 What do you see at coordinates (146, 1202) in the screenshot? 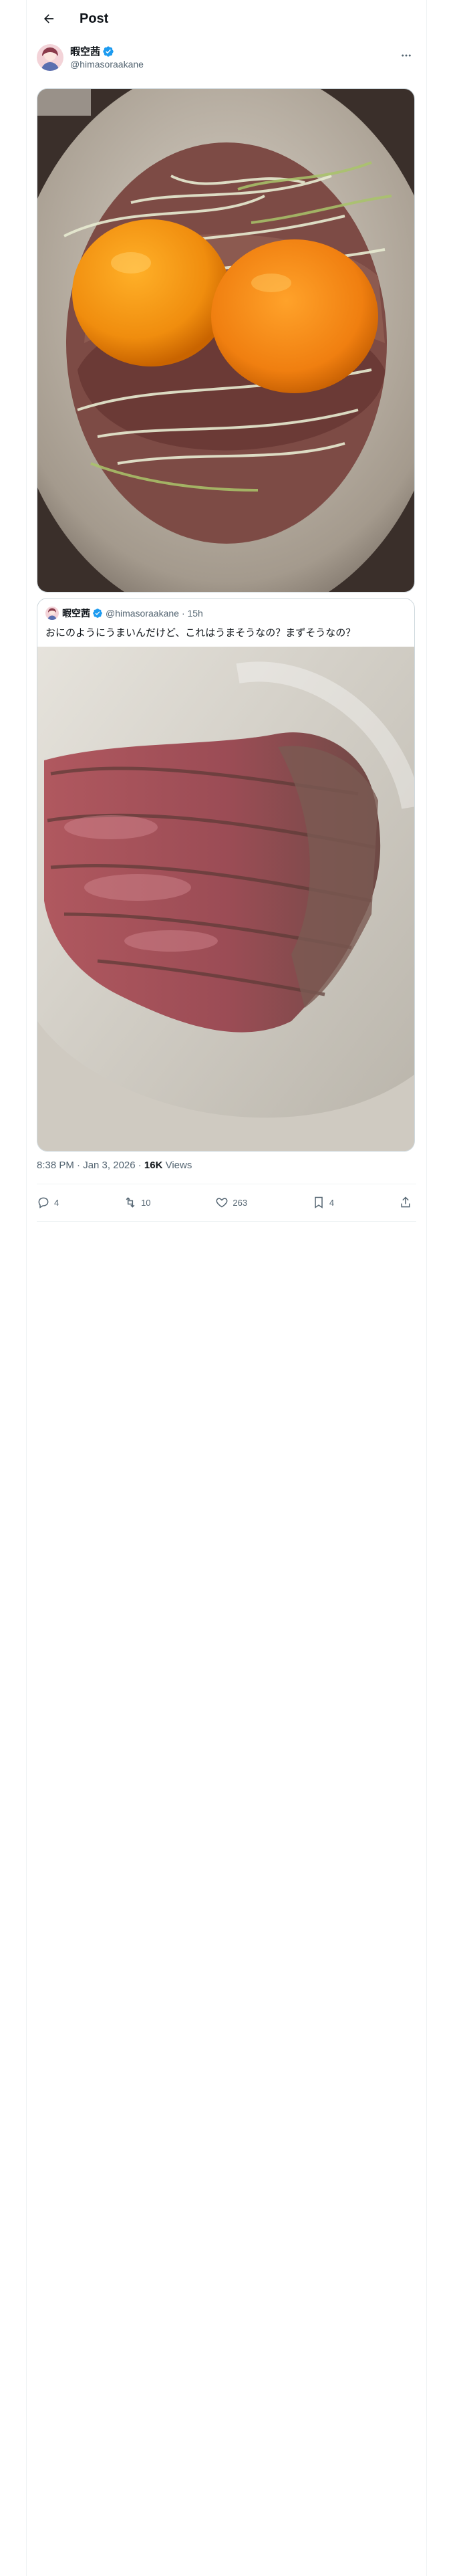
I see `repost-count: 10` at bounding box center [146, 1202].